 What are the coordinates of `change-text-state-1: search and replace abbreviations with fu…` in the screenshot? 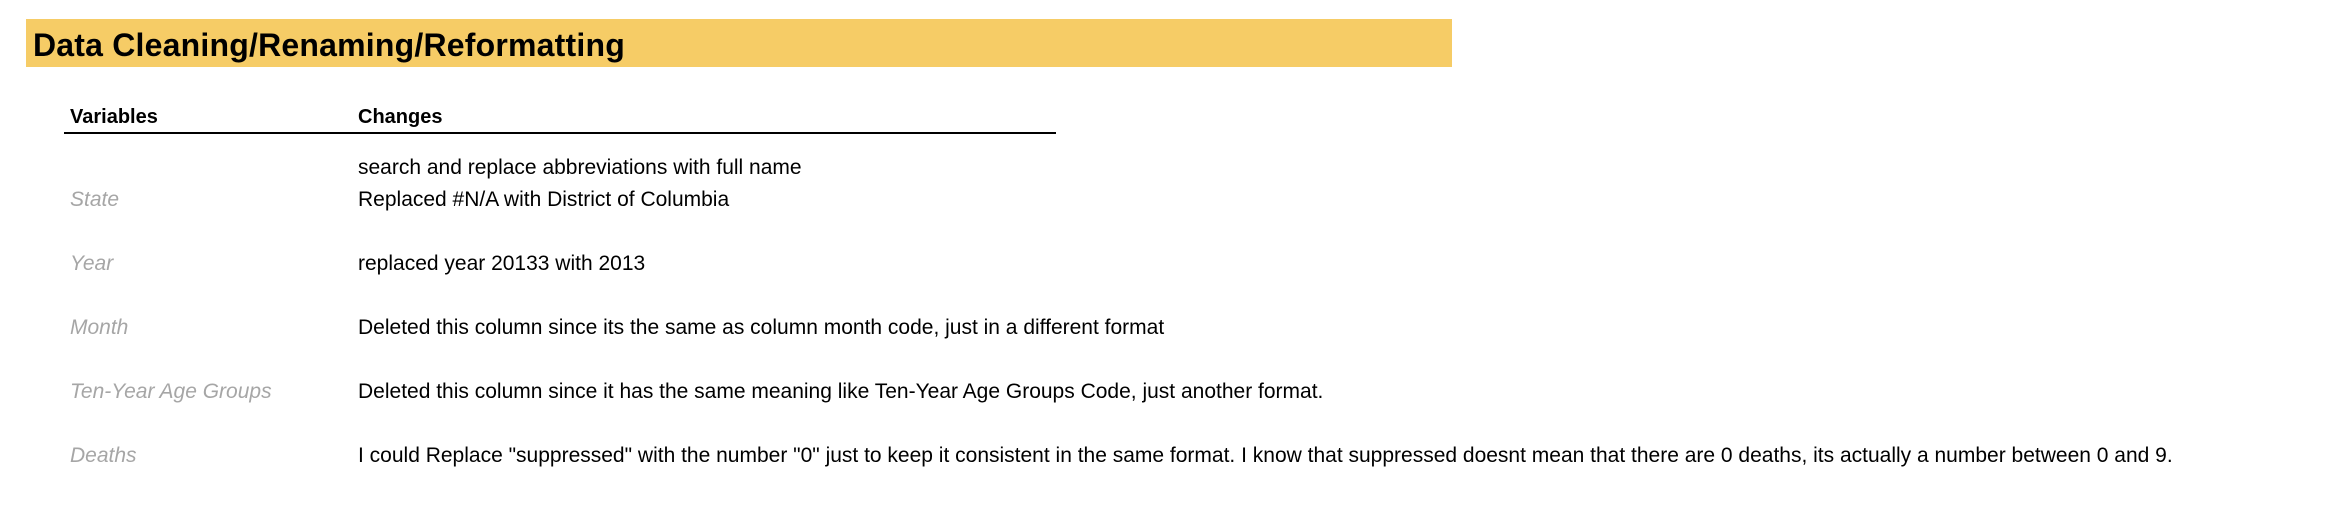 It's located at (580, 167).